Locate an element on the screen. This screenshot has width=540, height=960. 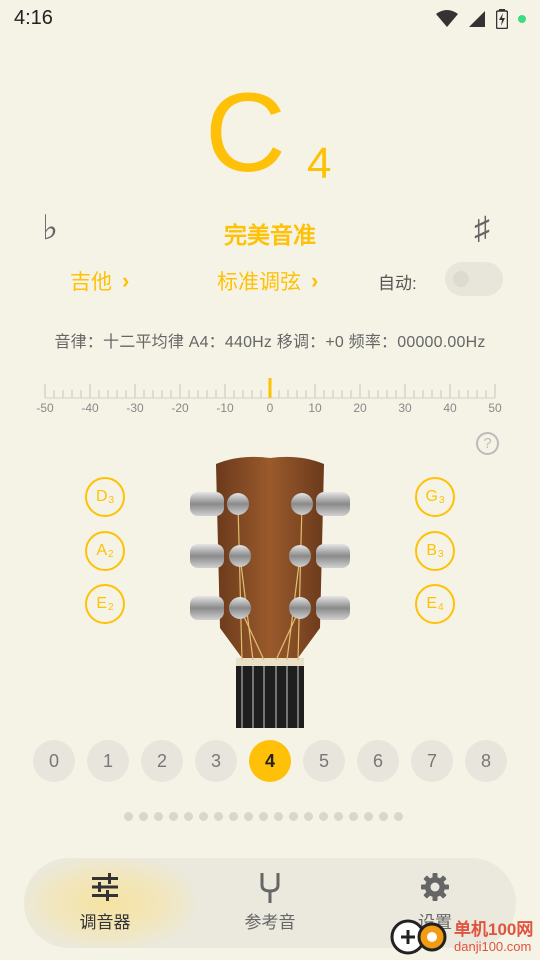
ruler-label: 0 is located at coordinates (270, 408).